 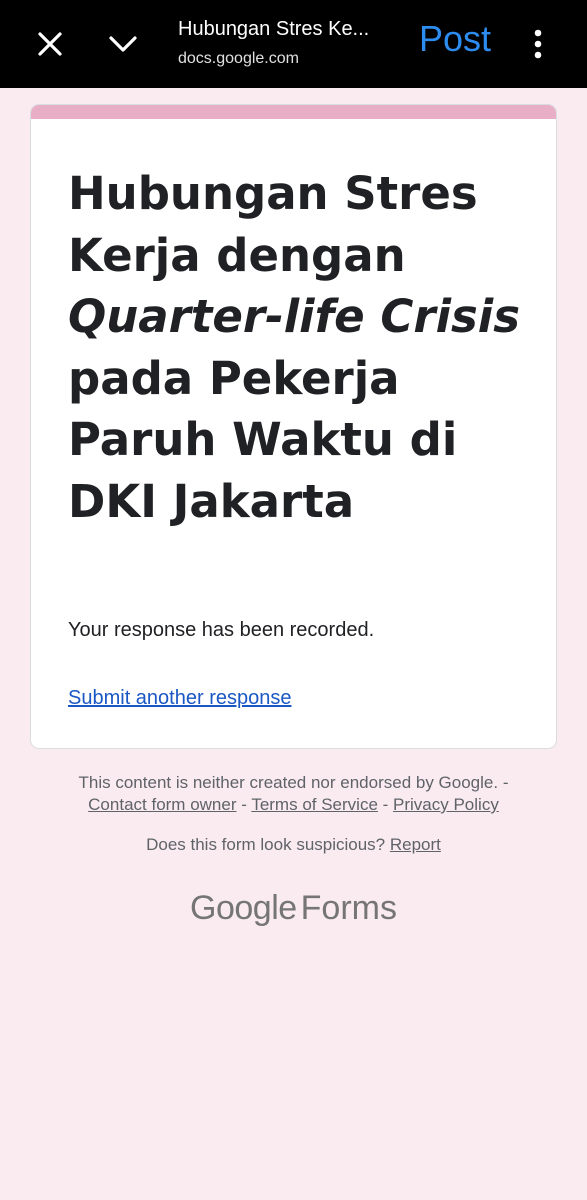 I want to click on footer-sep-1: -, so click(x=244, y=804).